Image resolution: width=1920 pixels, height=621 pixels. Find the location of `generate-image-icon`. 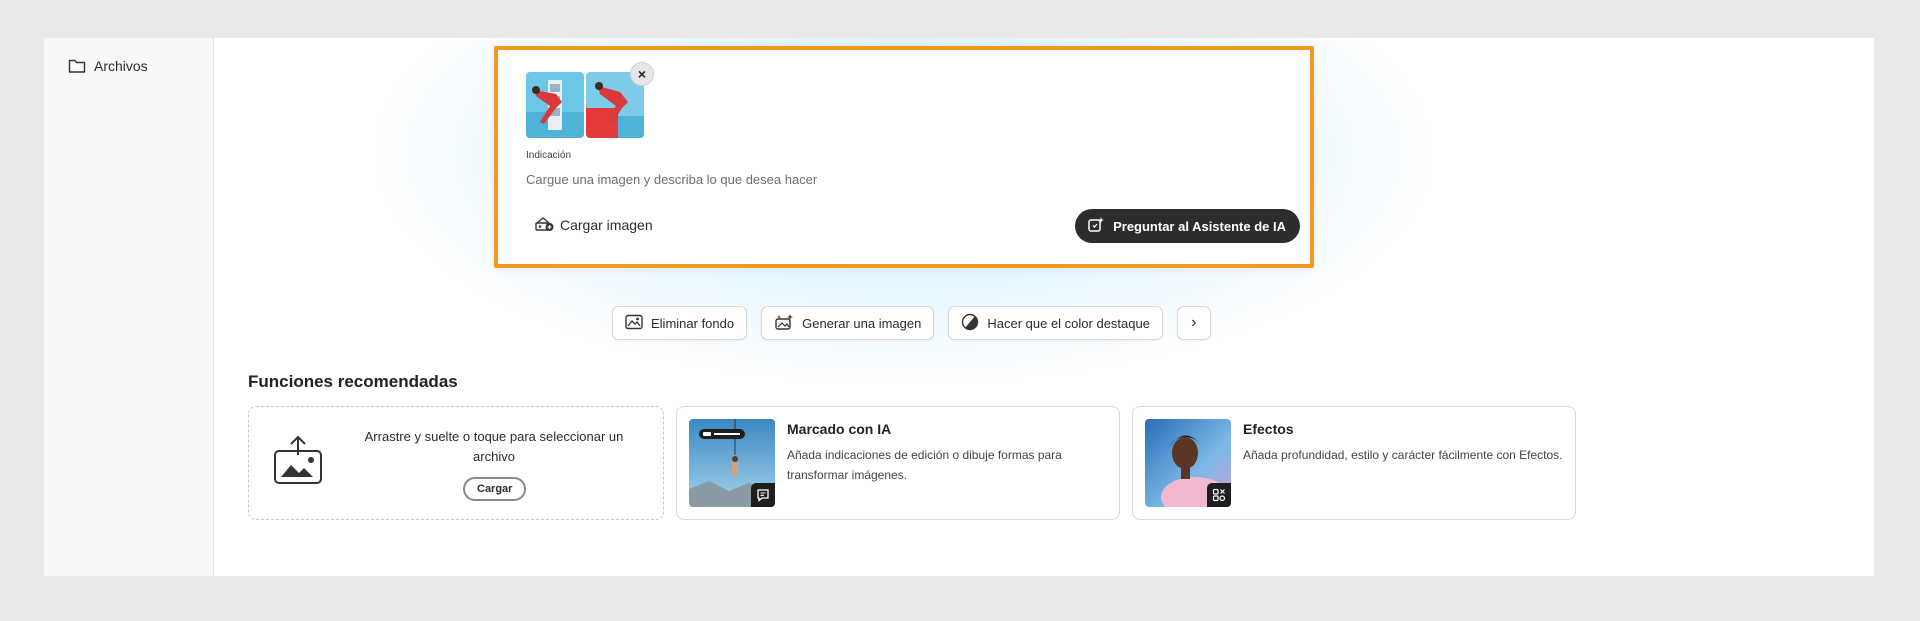

generate-image-icon is located at coordinates (784, 323).